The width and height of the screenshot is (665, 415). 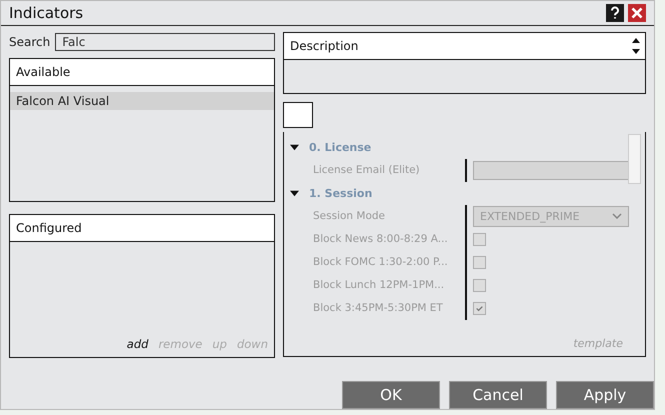 What do you see at coordinates (29, 41) in the screenshot?
I see `search-label: Search` at bounding box center [29, 41].